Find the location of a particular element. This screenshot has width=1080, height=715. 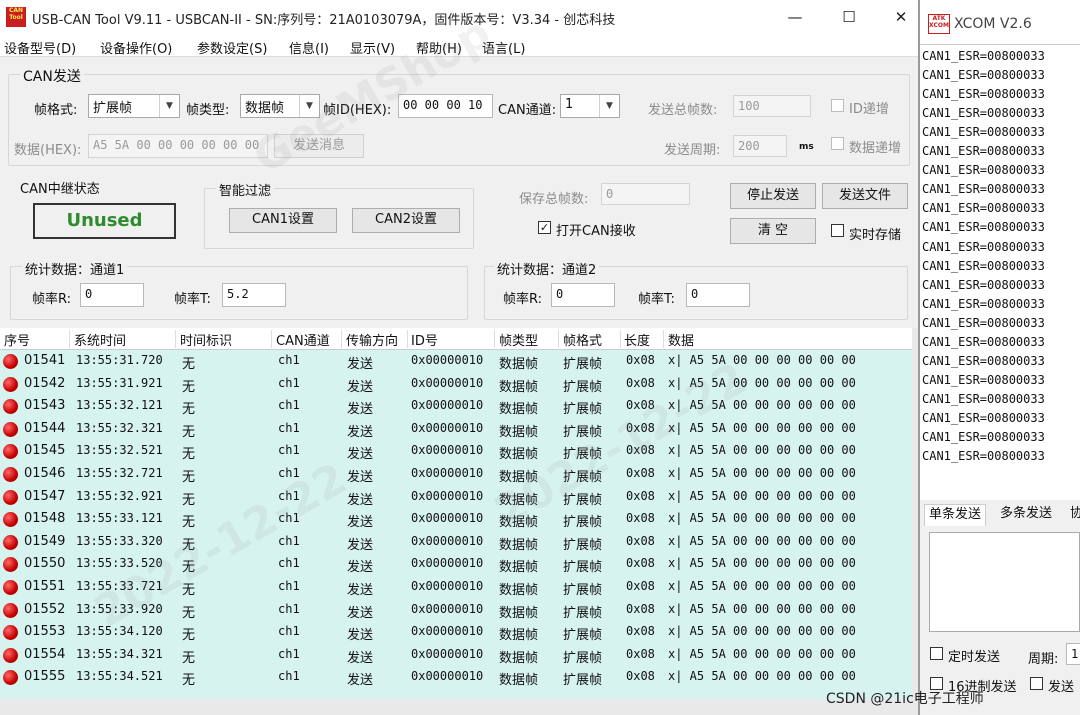

tab-single-send: 单条发送 is located at coordinates (955, 515).